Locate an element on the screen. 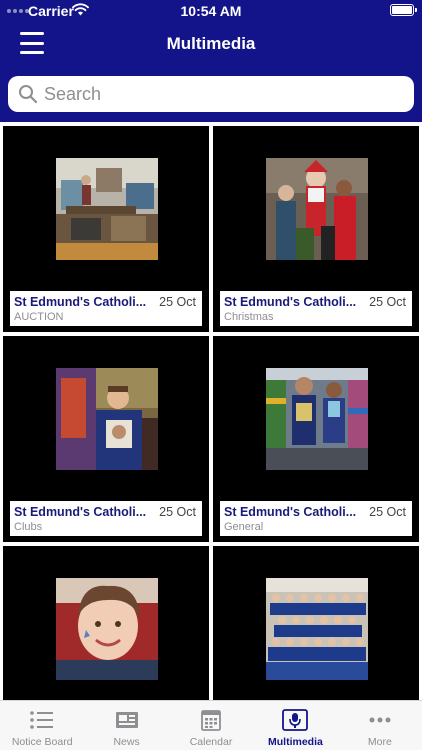  clock: 10:54 AM is located at coordinates (211, 11).